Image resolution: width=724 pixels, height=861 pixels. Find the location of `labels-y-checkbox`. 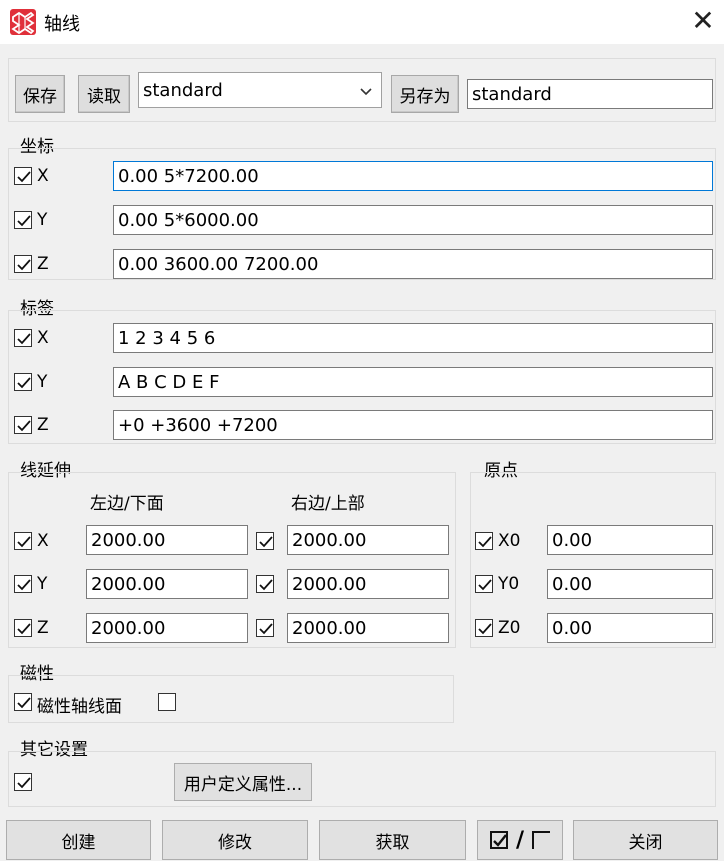

labels-y-checkbox is located at coordinates (23, 382).